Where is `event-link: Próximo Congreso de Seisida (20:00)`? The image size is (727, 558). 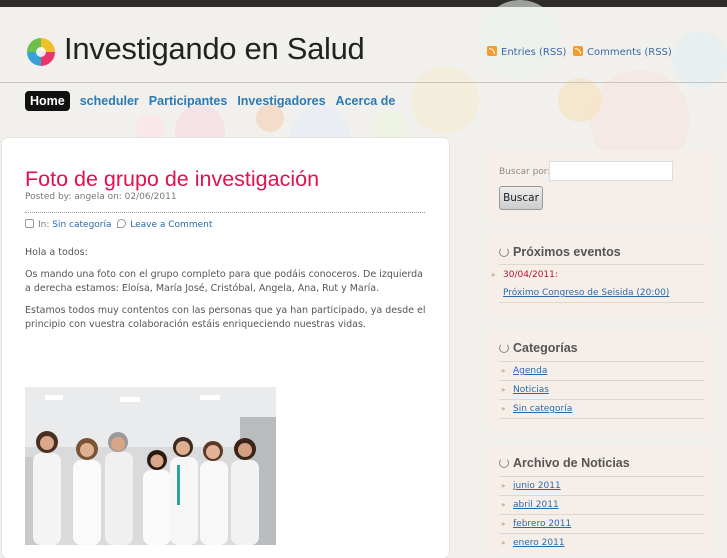
event-link: Próximo Congreso de Seisida (20:00) is located at coordinates (586, 293).